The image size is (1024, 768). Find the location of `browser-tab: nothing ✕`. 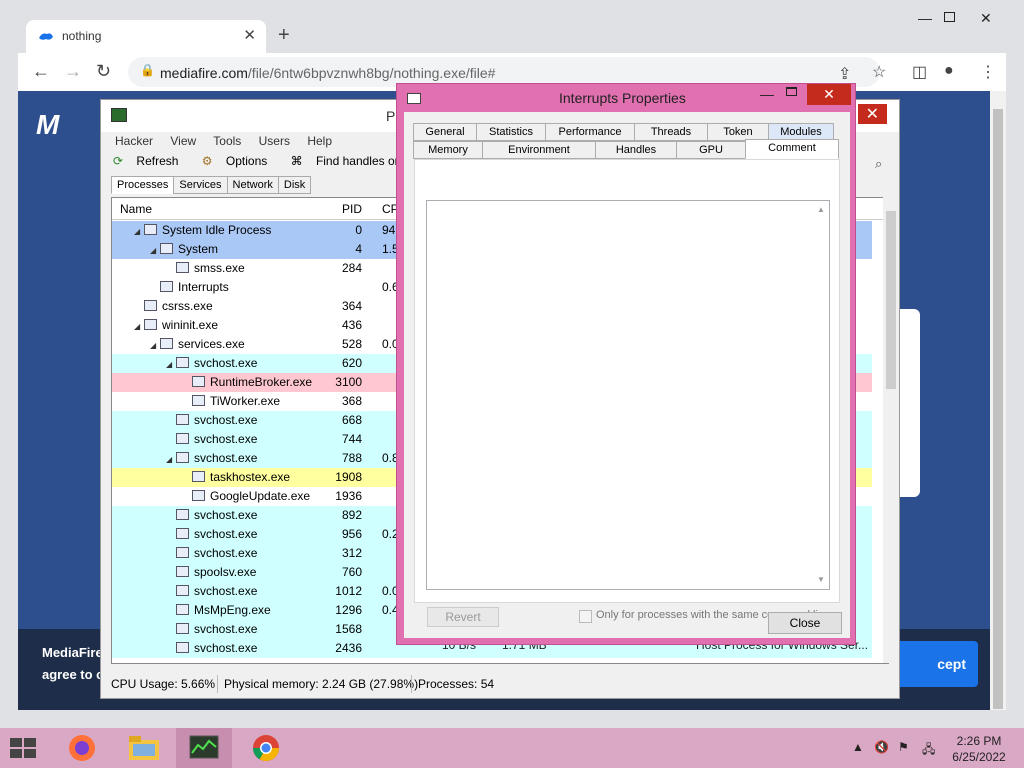

browser-tab: nothing ✕ is located at coordinates (146, 36).